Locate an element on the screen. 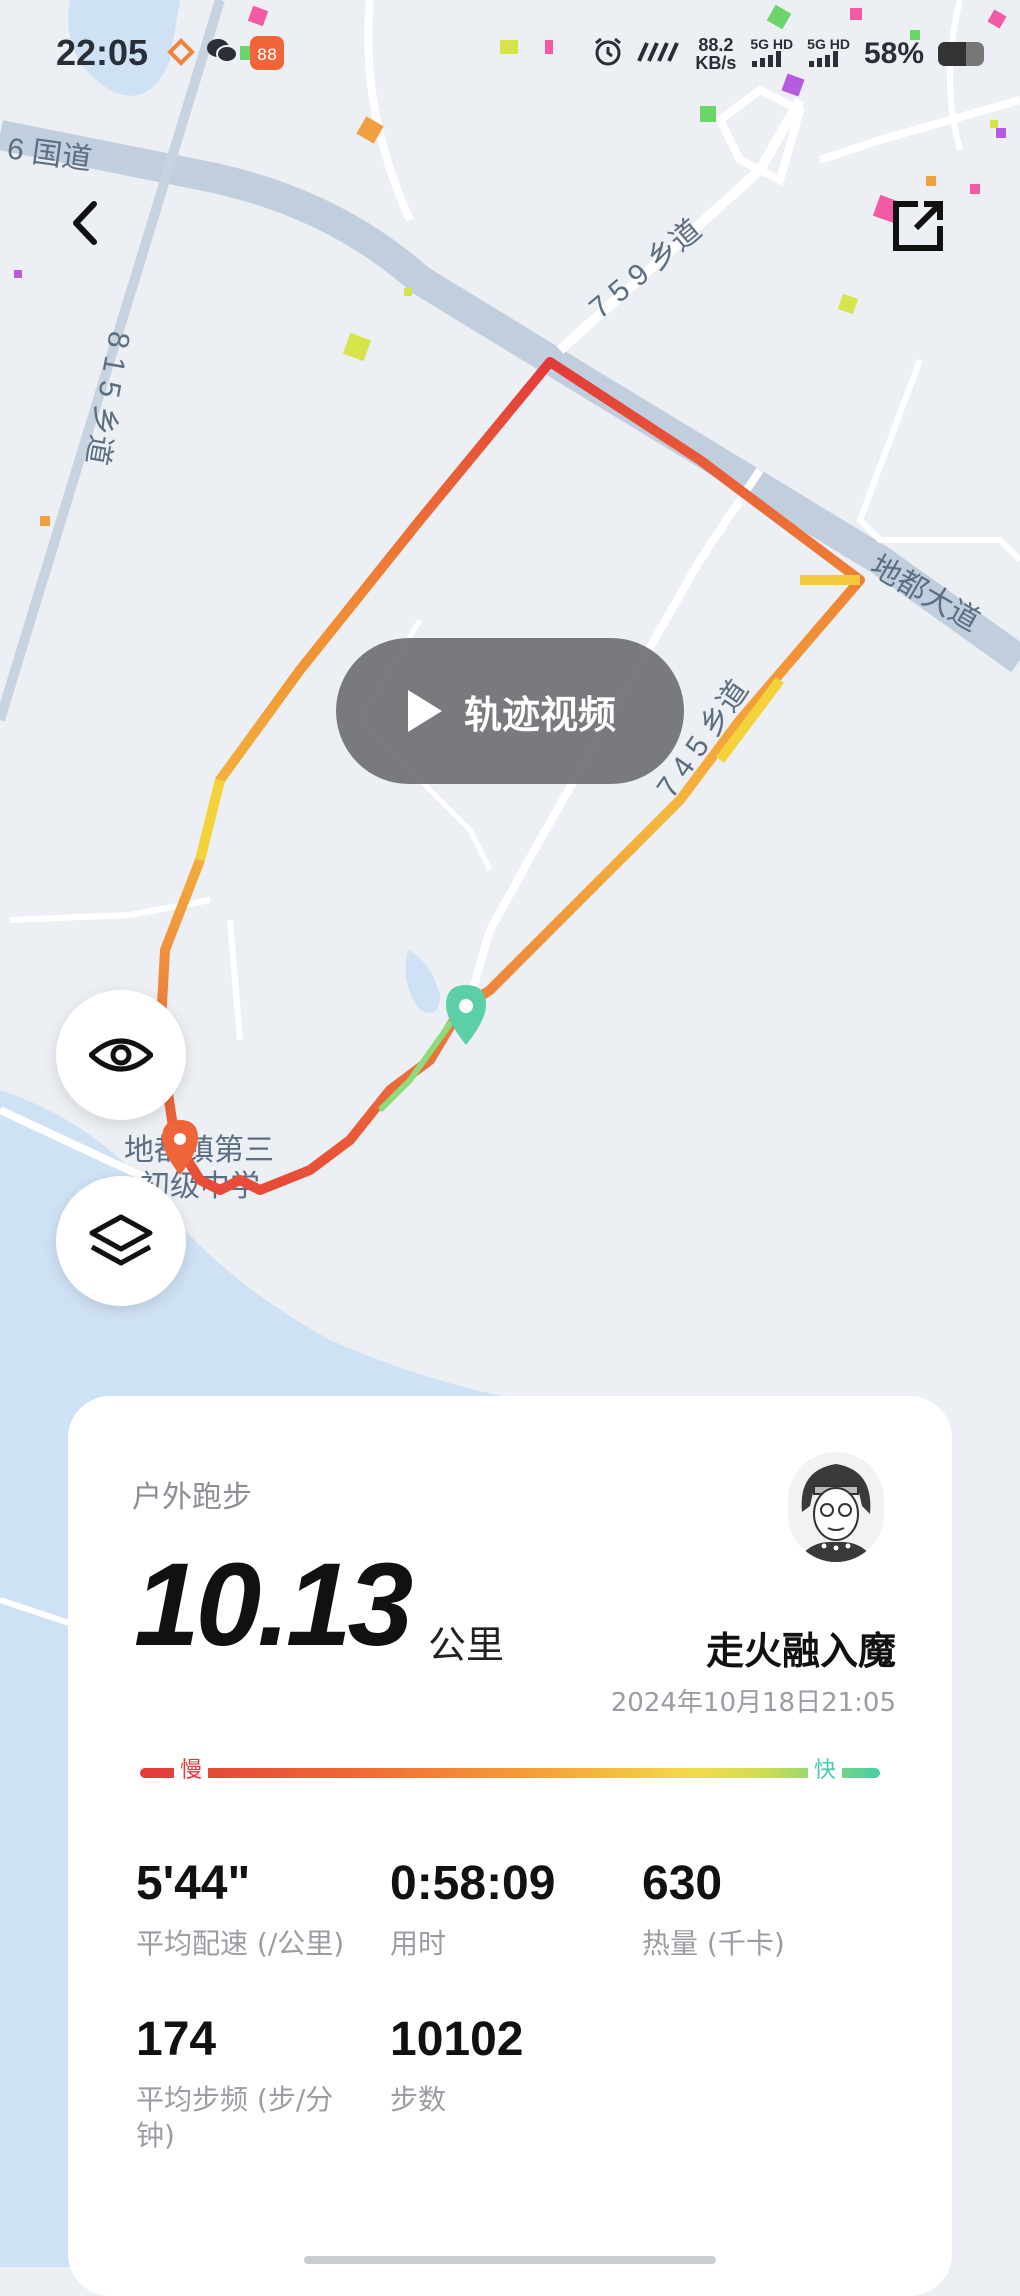  visibility-toggle-button is located at coordinates (121, 1055).